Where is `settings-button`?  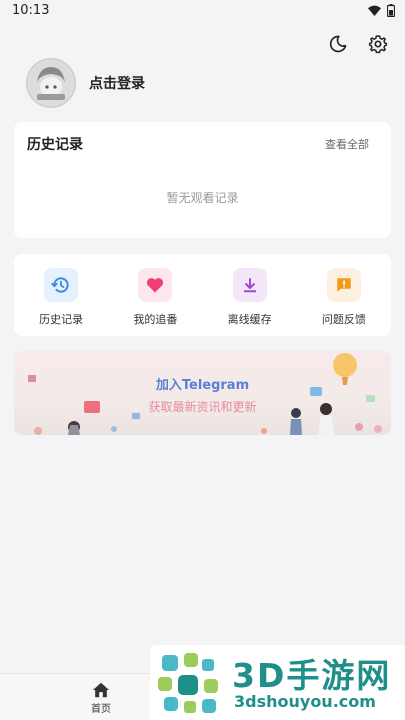 settings-button is located at coordinates (378, 44).